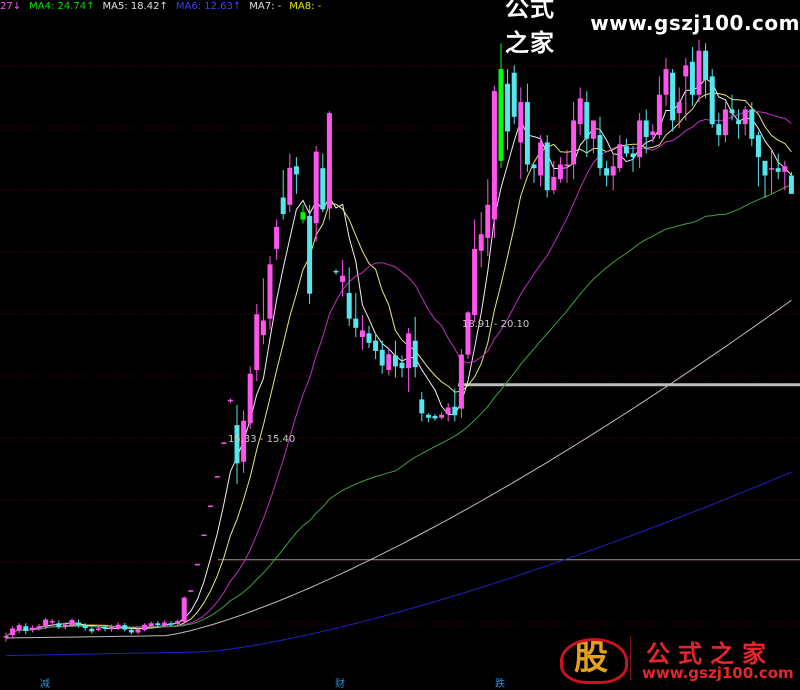 This screenshot has width=800, height=690. I want to click on range-label-low: 15.33 - 15.40, so click(262, 439).